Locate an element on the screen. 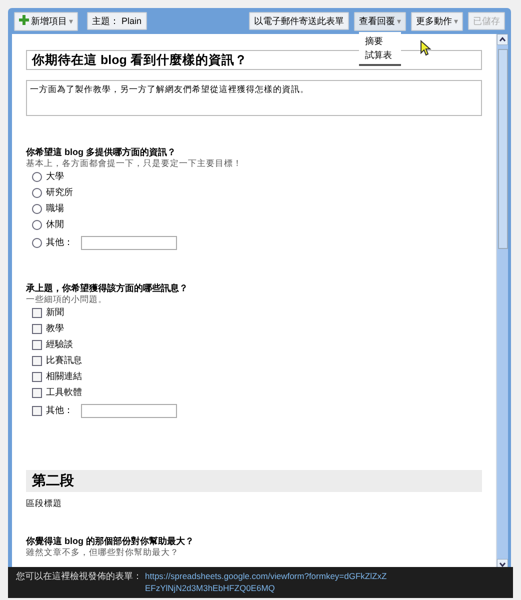  question-title: 承上題，你希望獲得該方面的哪些訊息？ is located at coordinates (107, 288).